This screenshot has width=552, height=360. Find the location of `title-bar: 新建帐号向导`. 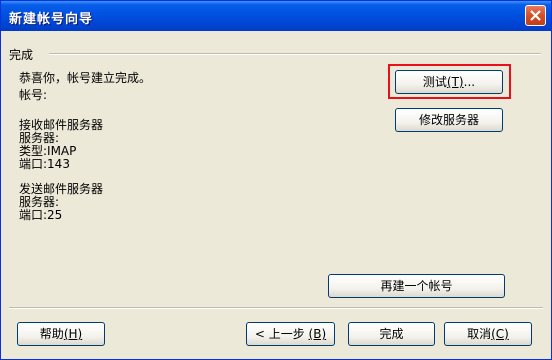

title-bar: 新建帐号向导 is located at coordinates (276, 16).